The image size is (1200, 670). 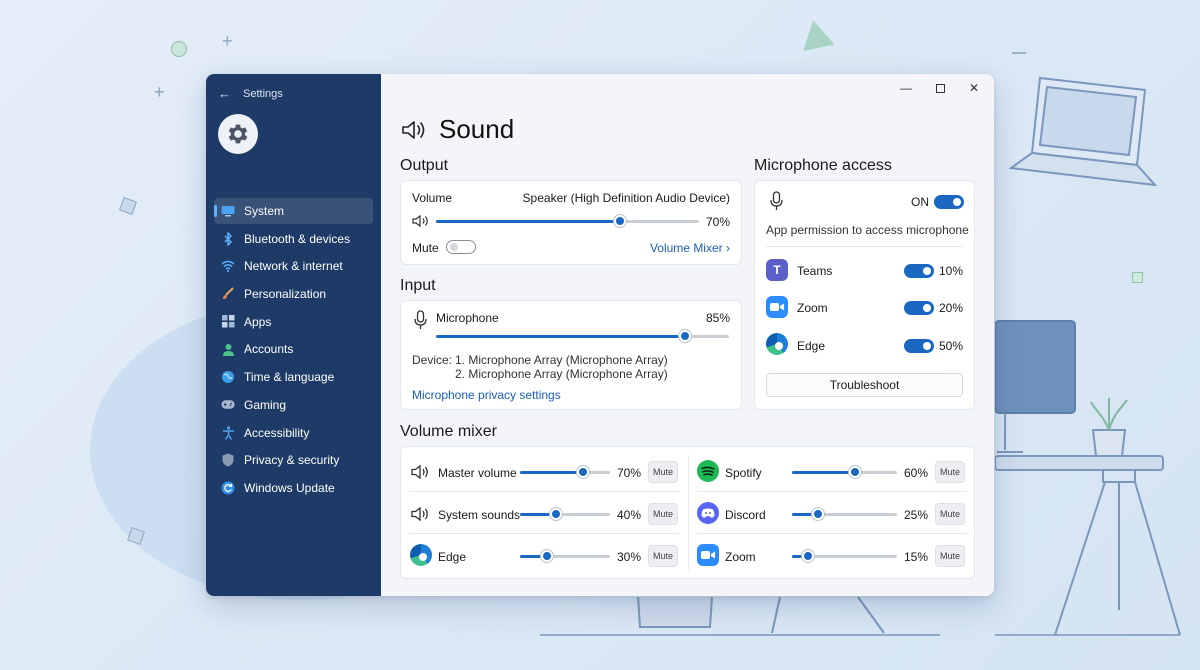 What do you see at coordinates (974, 88) in the screenshot?
I see `close-icon: ✕` at bounding box center [974, 88].